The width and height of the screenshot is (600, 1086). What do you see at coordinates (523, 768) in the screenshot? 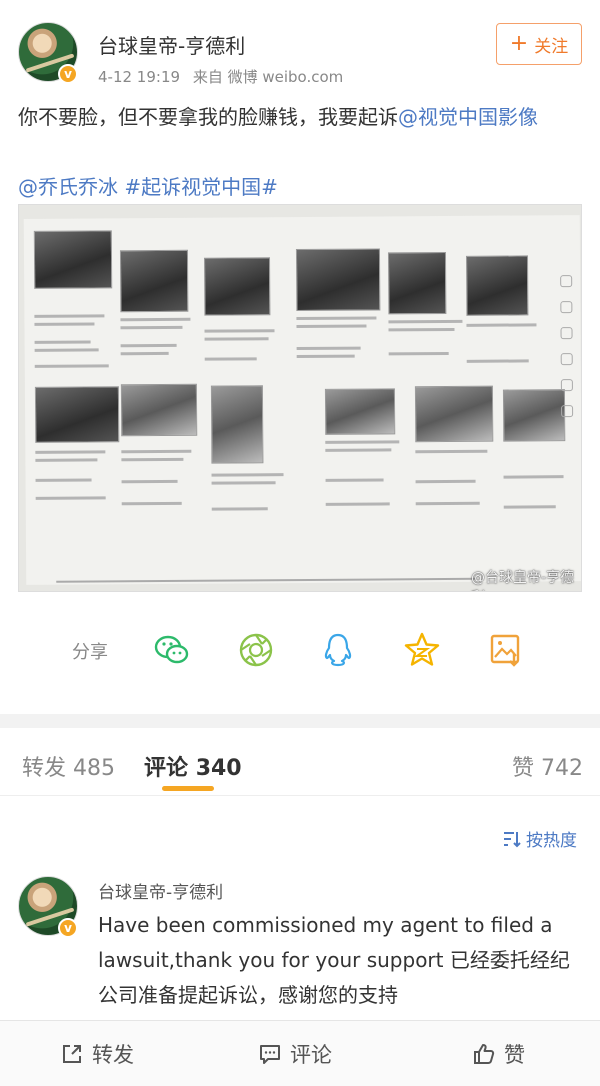
I see `tab-like-label: 赞` at bounding box center [523, 768].